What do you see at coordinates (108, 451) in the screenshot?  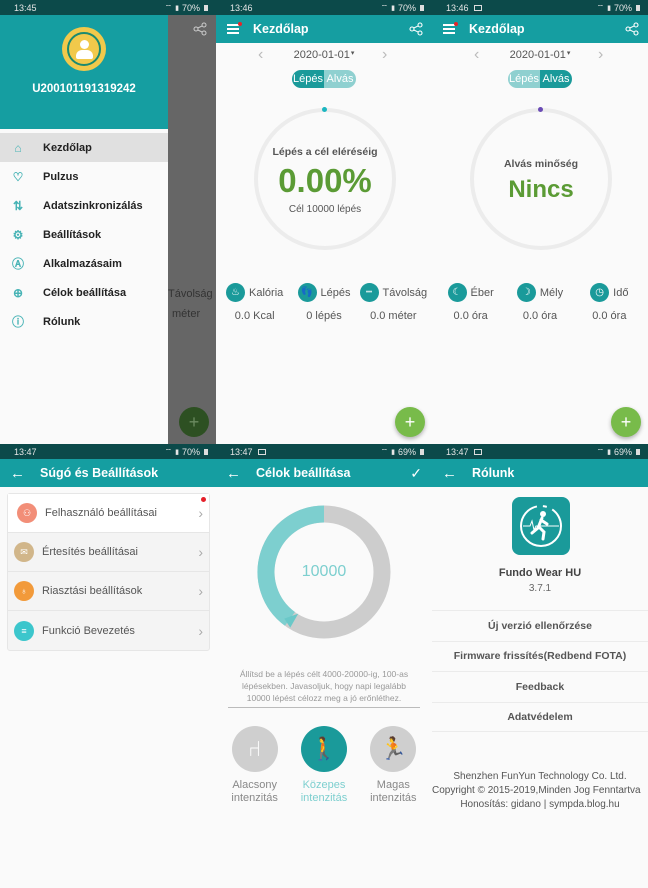 I see `status-bar: 13:47 ⌔ ▮ 70%` at bounding box center [108, 451].